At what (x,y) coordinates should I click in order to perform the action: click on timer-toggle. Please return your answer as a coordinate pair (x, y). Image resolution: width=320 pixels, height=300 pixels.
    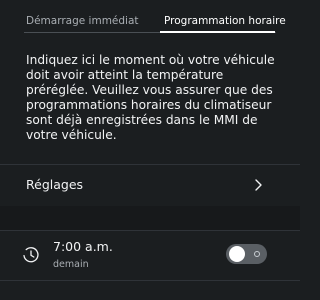
    Looking at the image, I should click on (246, 254).